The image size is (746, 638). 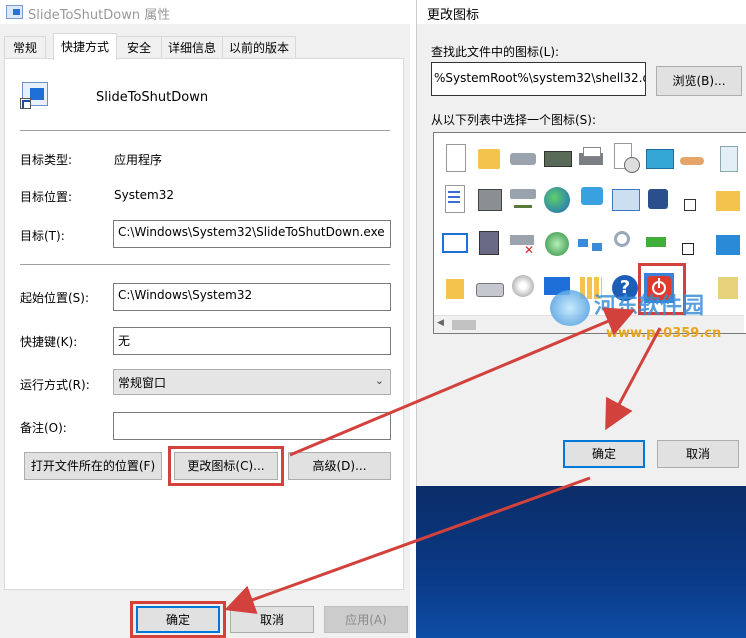 I want to click on tab-details: 详细信息, so click(x=192, y=47).